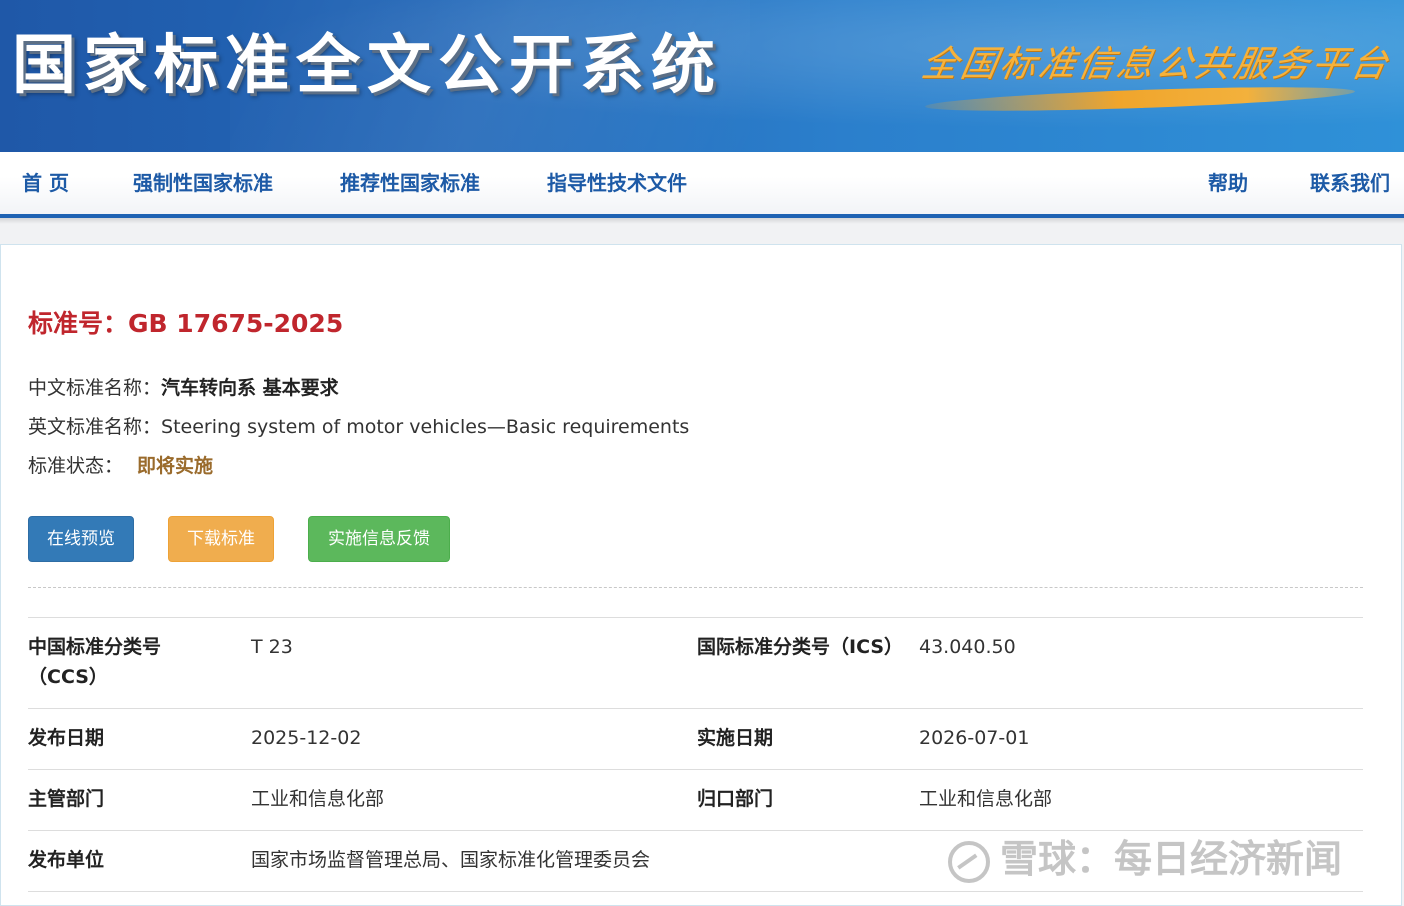  I want to click on nav-recommended-standards: 推荐性国家标准, so click(410, 183).